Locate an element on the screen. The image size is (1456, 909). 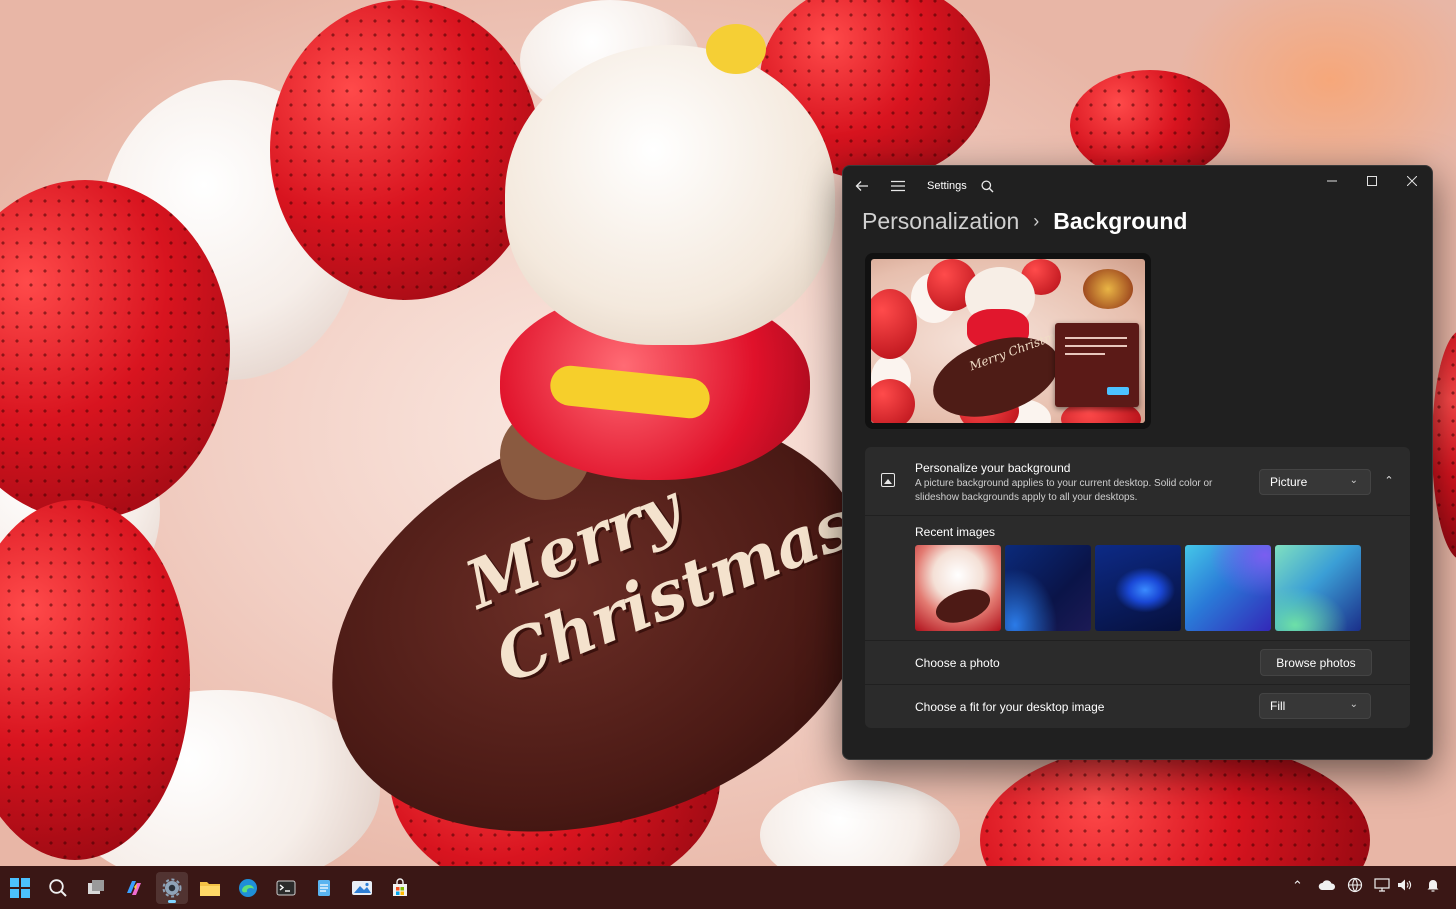
app-title: Settings is located at coordinates (947, 186).